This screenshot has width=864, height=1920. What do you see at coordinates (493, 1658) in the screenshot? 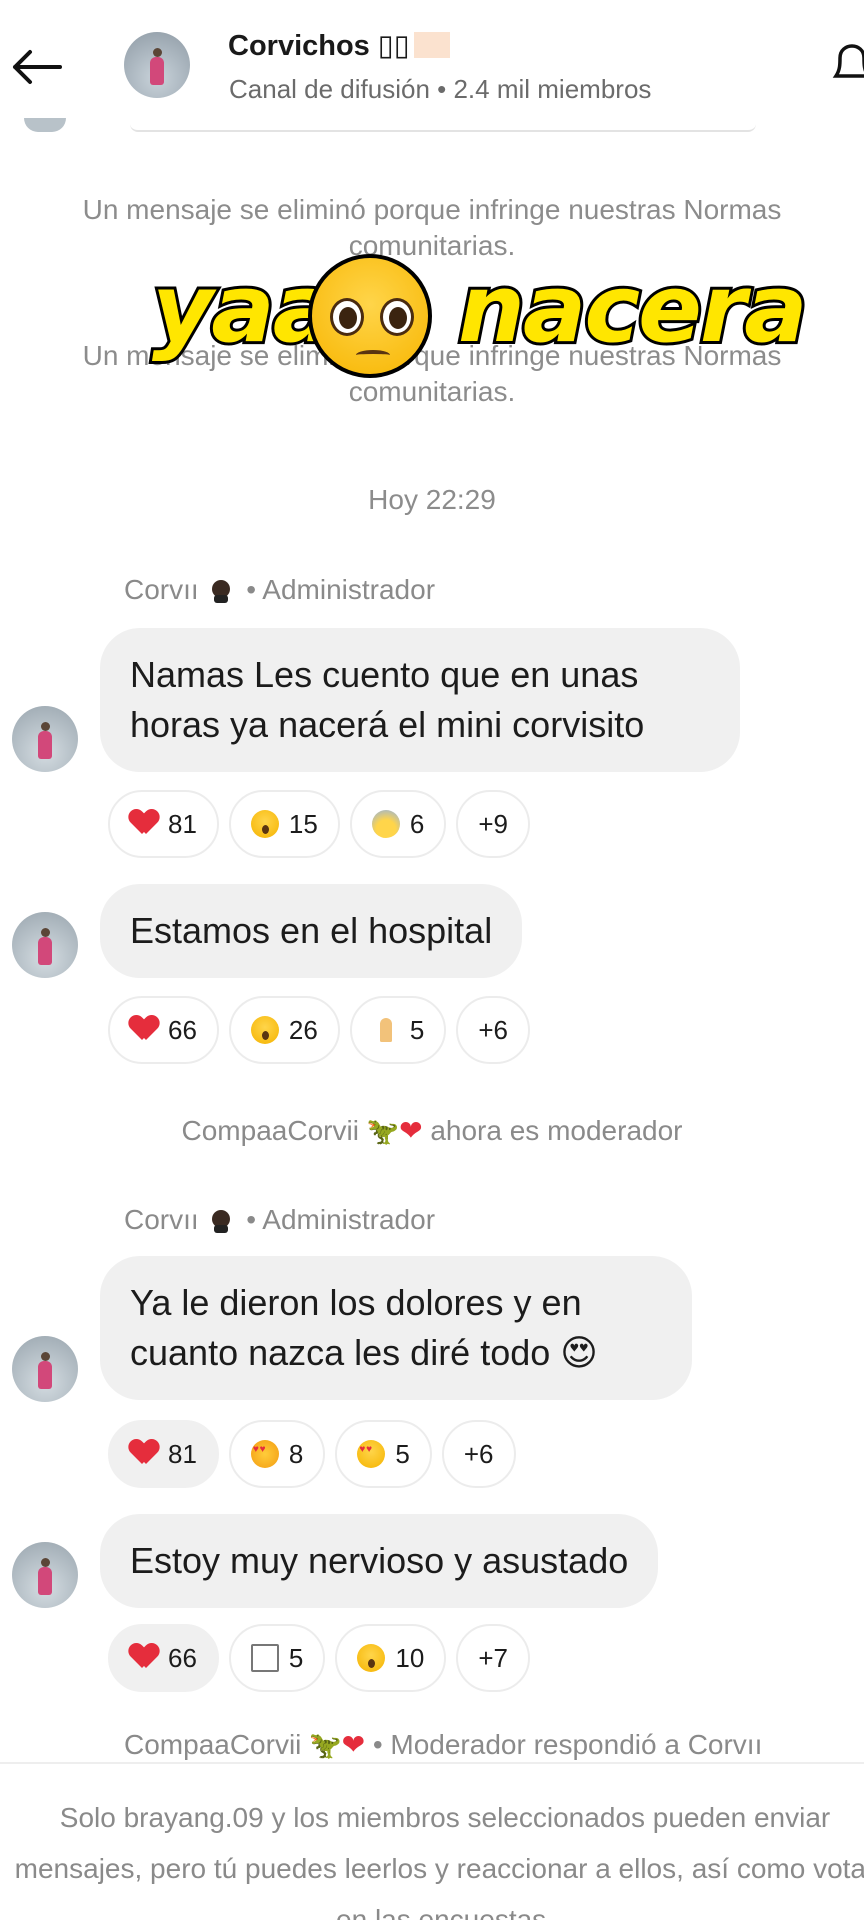
I see `reaction-chip-more: +7` at bounding box center [493, 1658].